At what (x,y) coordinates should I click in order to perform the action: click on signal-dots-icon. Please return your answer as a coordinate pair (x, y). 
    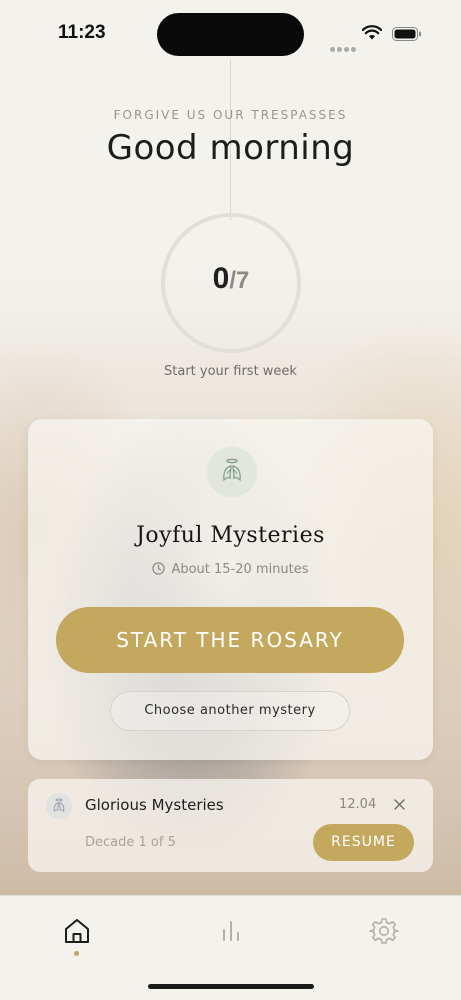
    Looking at the image, I should click on (344, 46).